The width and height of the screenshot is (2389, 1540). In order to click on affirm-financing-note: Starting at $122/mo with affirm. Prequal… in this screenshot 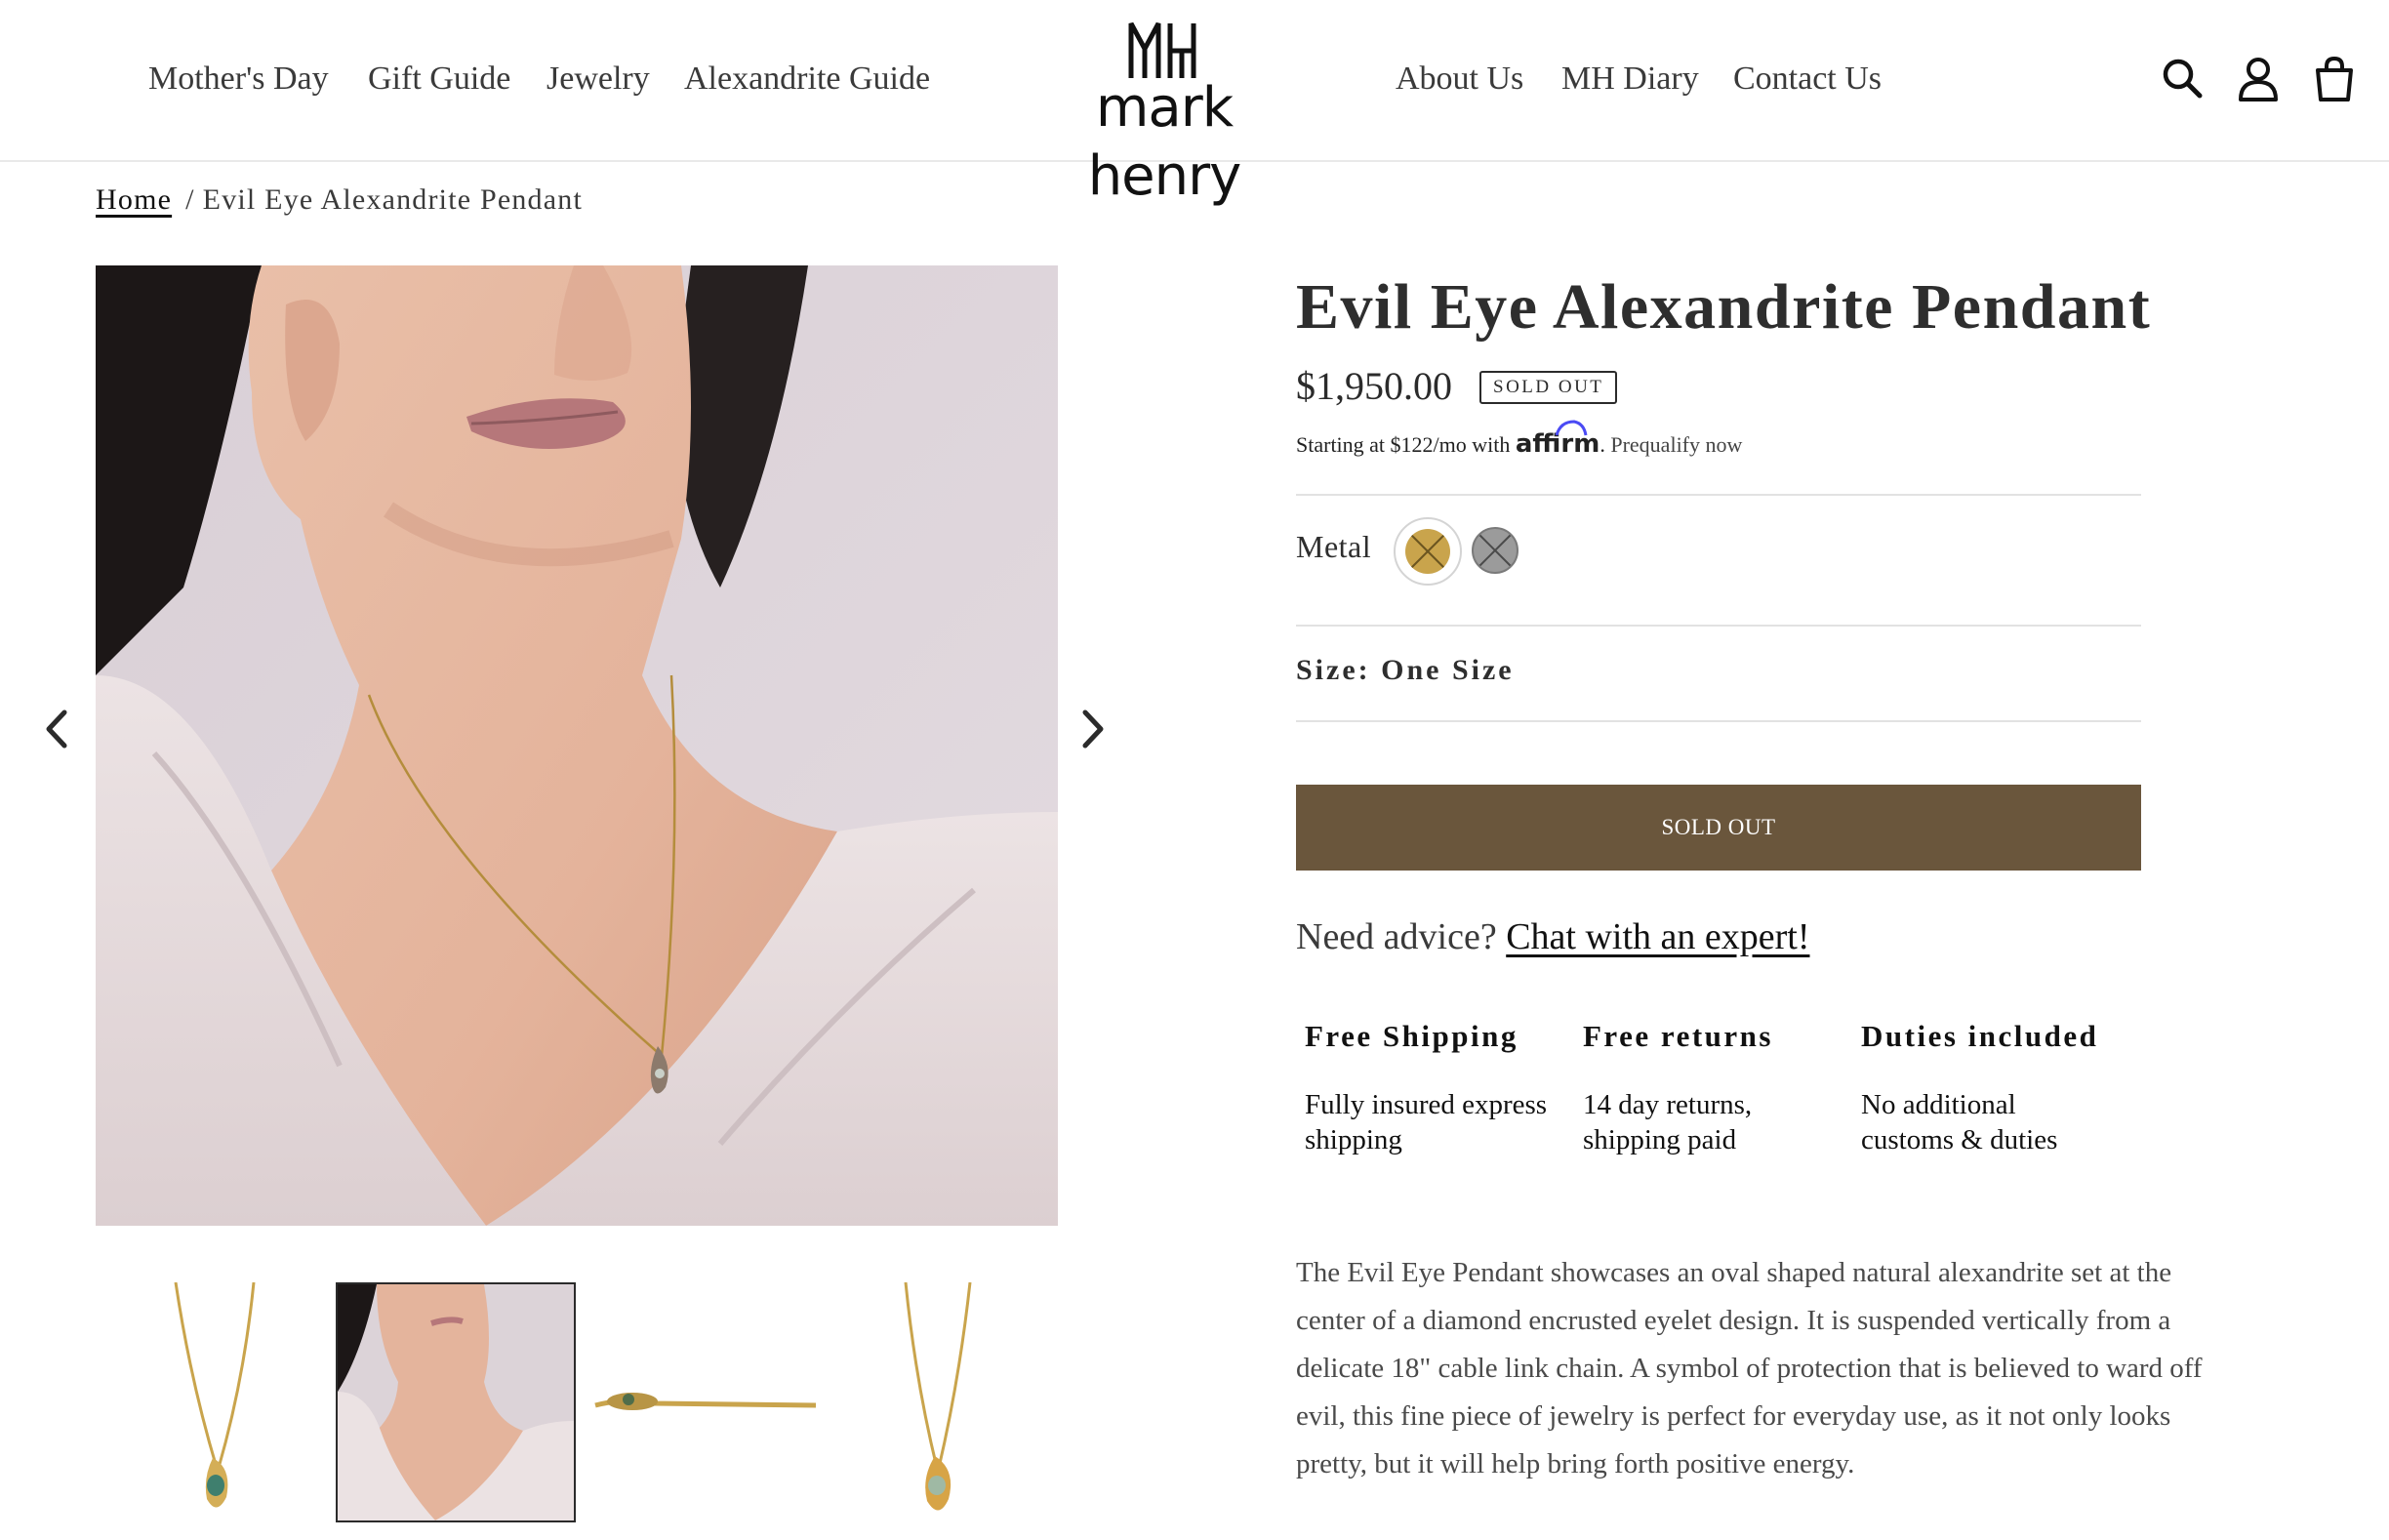, I will do `click(1519, 439)`.